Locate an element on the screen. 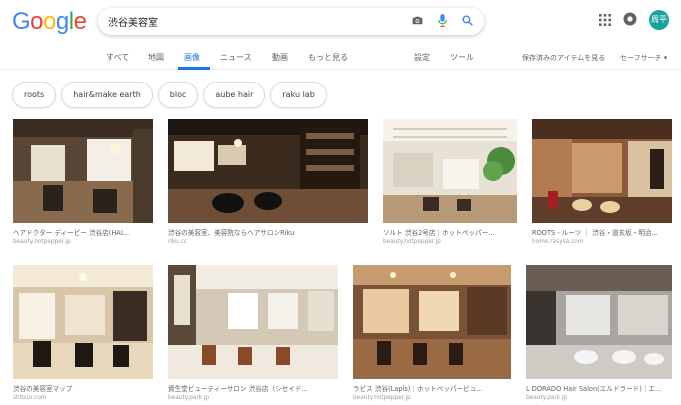 The height and width of the screenshot is (405, 681). tab-news: ニュース is located at coordinates (236, 57).